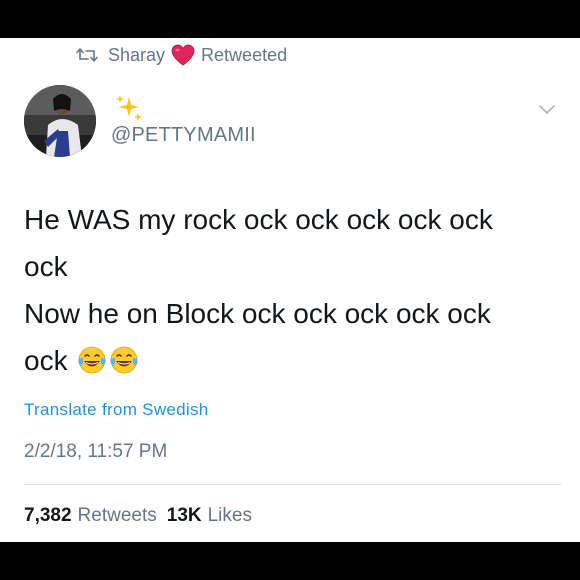 This screenshot has width=580, height=580. What do you see at coordinates (117, 515) in the screenshot?
I see `retweets-label: Retweets` at bounding box center [117, 515].